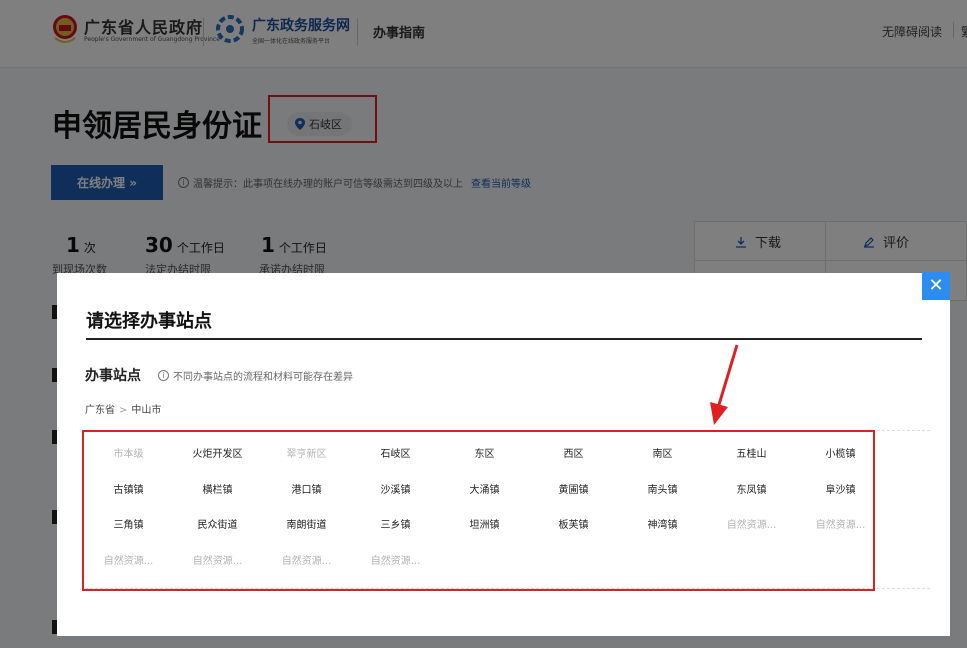  What do you see at coordinates (146, 410) in the screenshot?
I see `breadcrumb-city: 中山市` at bounding box center [146, 410].